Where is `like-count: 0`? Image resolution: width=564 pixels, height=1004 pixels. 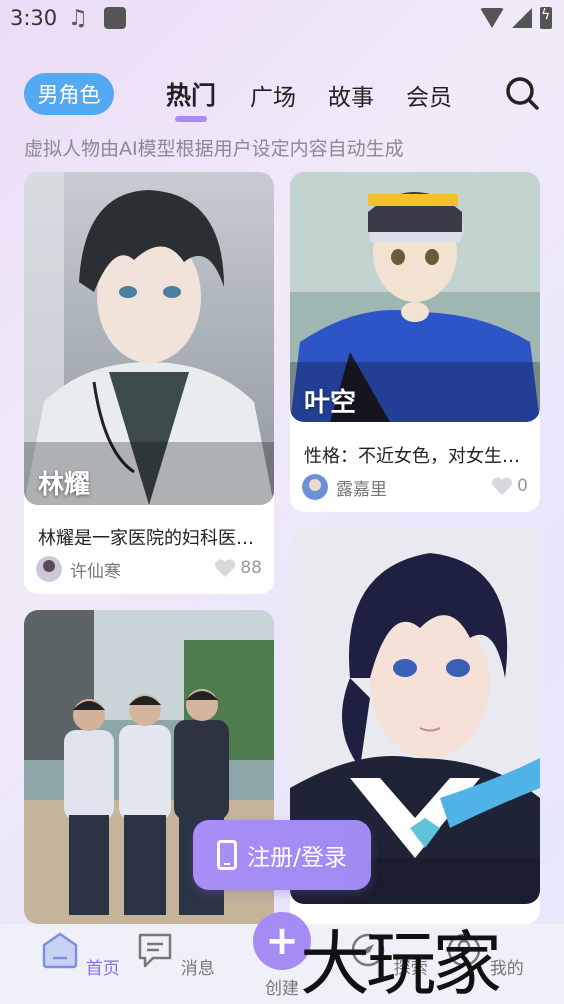
like-count: 0 is located at coordinates (522, 486).